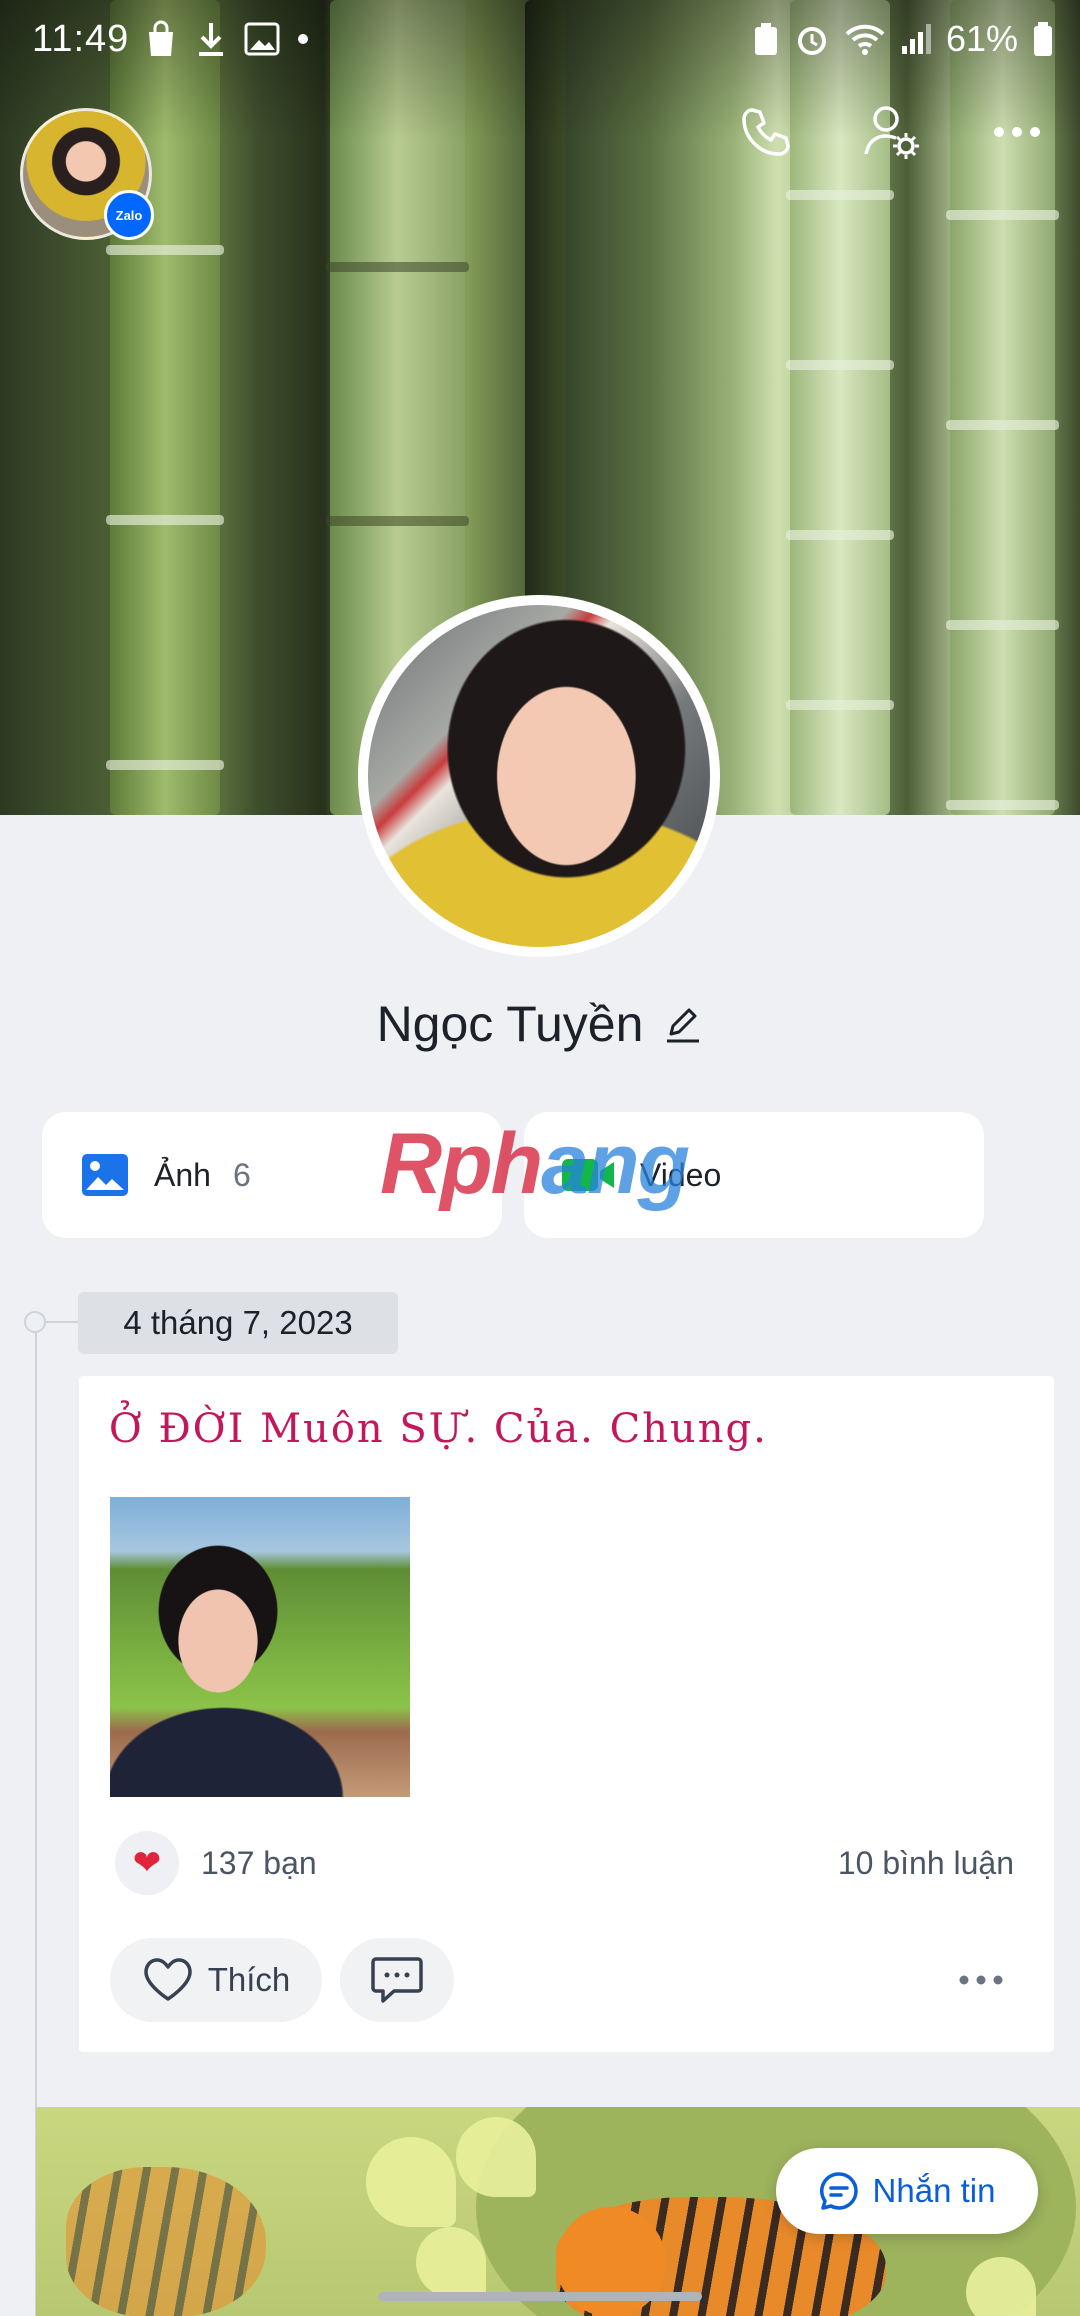  I want to click on likes-count: 137 bạn, so click(259, 1862).